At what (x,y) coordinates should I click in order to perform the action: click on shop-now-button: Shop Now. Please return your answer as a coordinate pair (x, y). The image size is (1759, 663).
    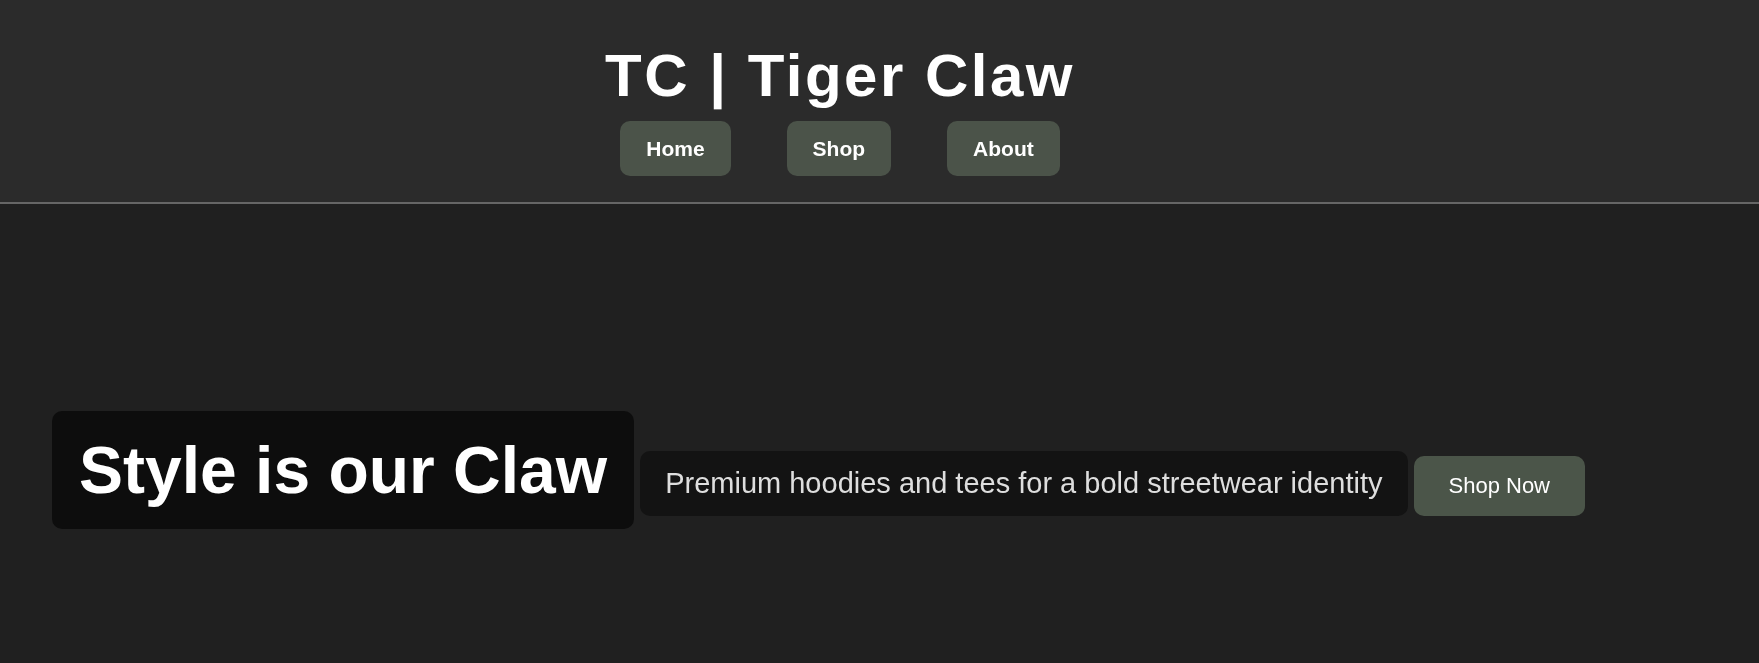
    Looking at the image, I should click on (1499, 486).